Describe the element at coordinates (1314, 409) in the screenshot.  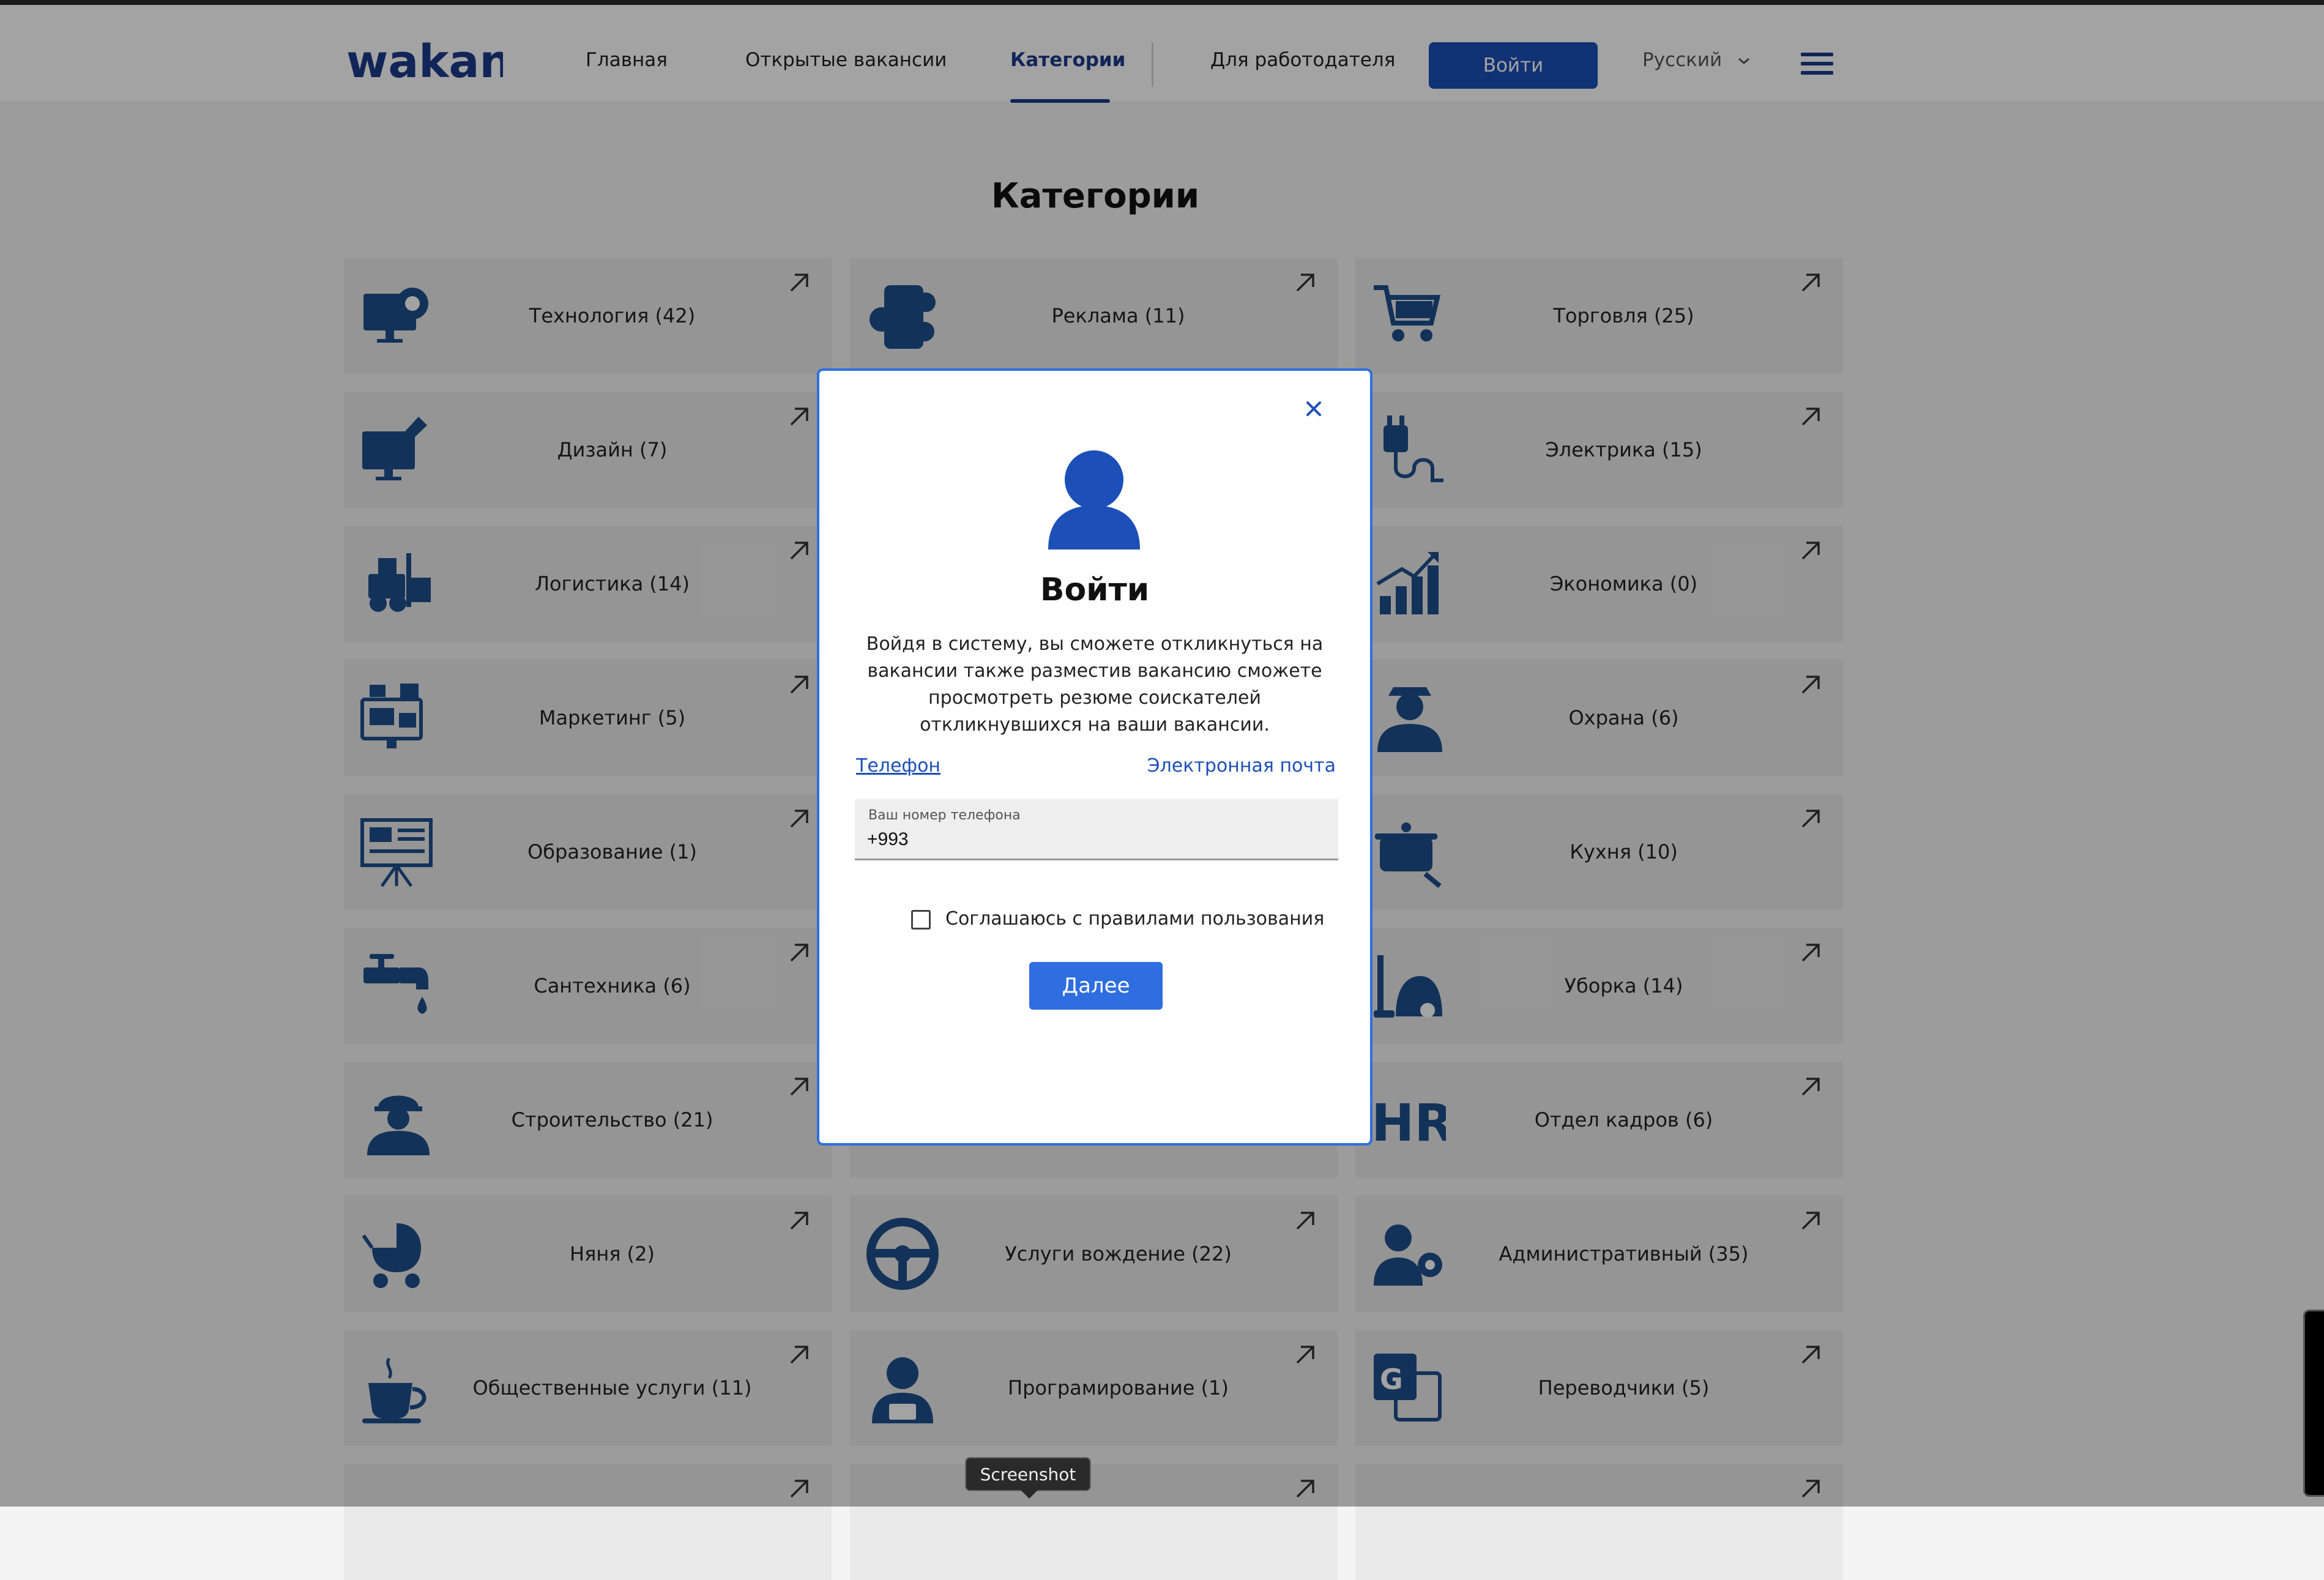
I see `close-icon` at that location.